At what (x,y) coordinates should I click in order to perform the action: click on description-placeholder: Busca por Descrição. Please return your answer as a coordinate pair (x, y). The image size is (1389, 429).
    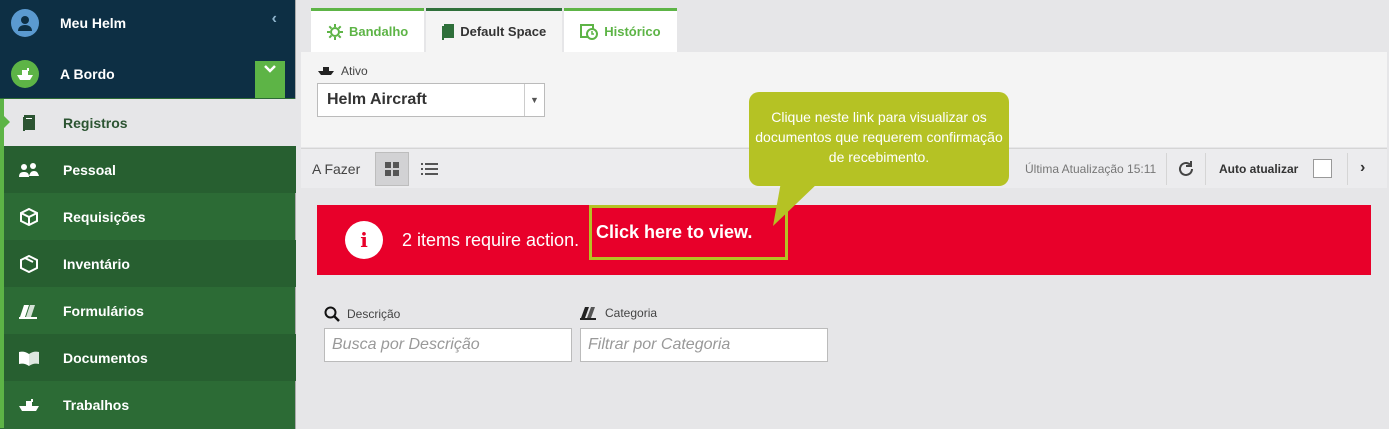
    Looking at the image, I should click on (406, 344).